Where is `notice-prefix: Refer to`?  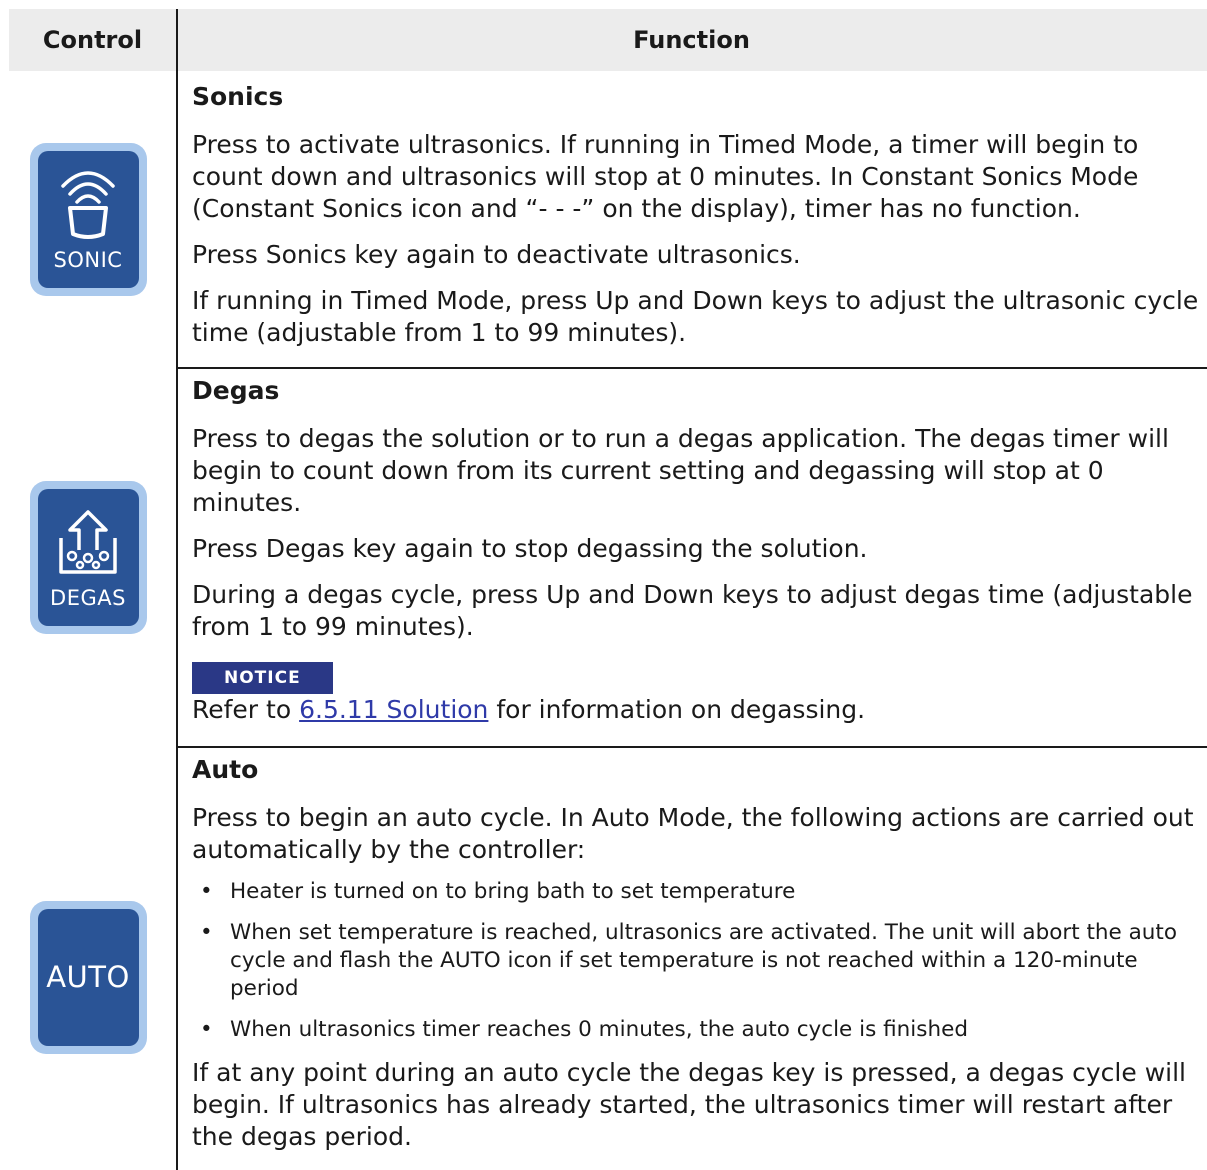 notice-prefix: Refer to is located at coordinates (246, 709).